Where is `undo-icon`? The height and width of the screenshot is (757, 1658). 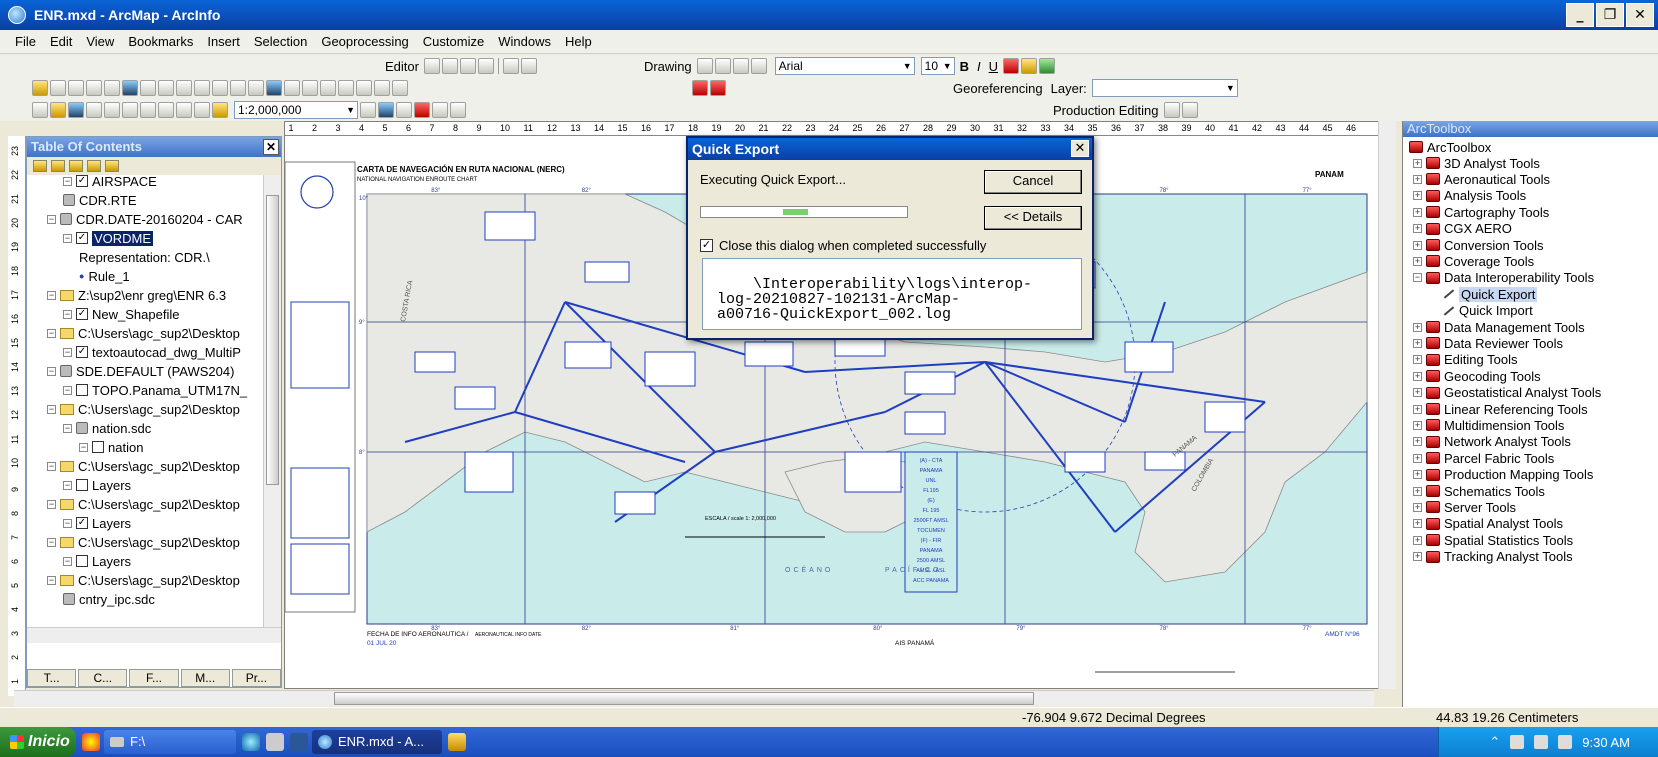 undo-icon is located at coordinates (184, 110).